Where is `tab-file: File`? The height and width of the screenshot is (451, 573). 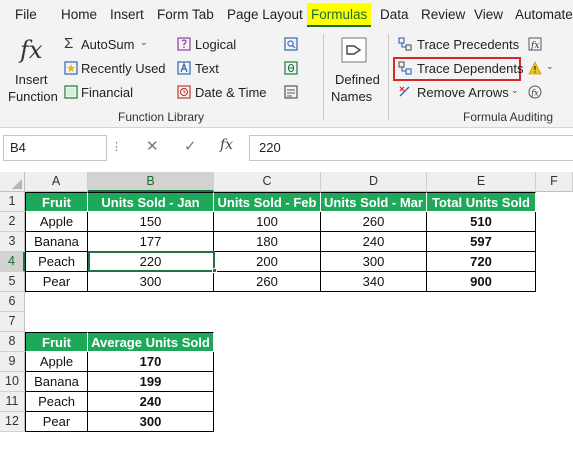
tab-file: File is located at coordinates (26, 15).